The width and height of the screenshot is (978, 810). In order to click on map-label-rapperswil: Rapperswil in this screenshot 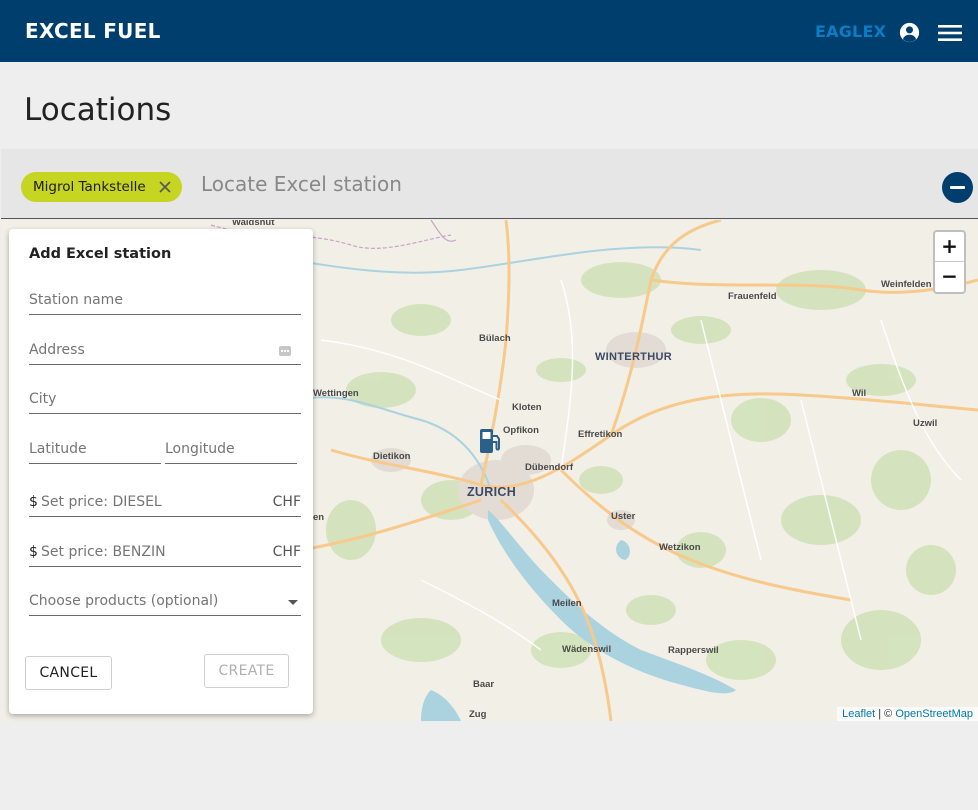, I will do `click(693, 650)`.